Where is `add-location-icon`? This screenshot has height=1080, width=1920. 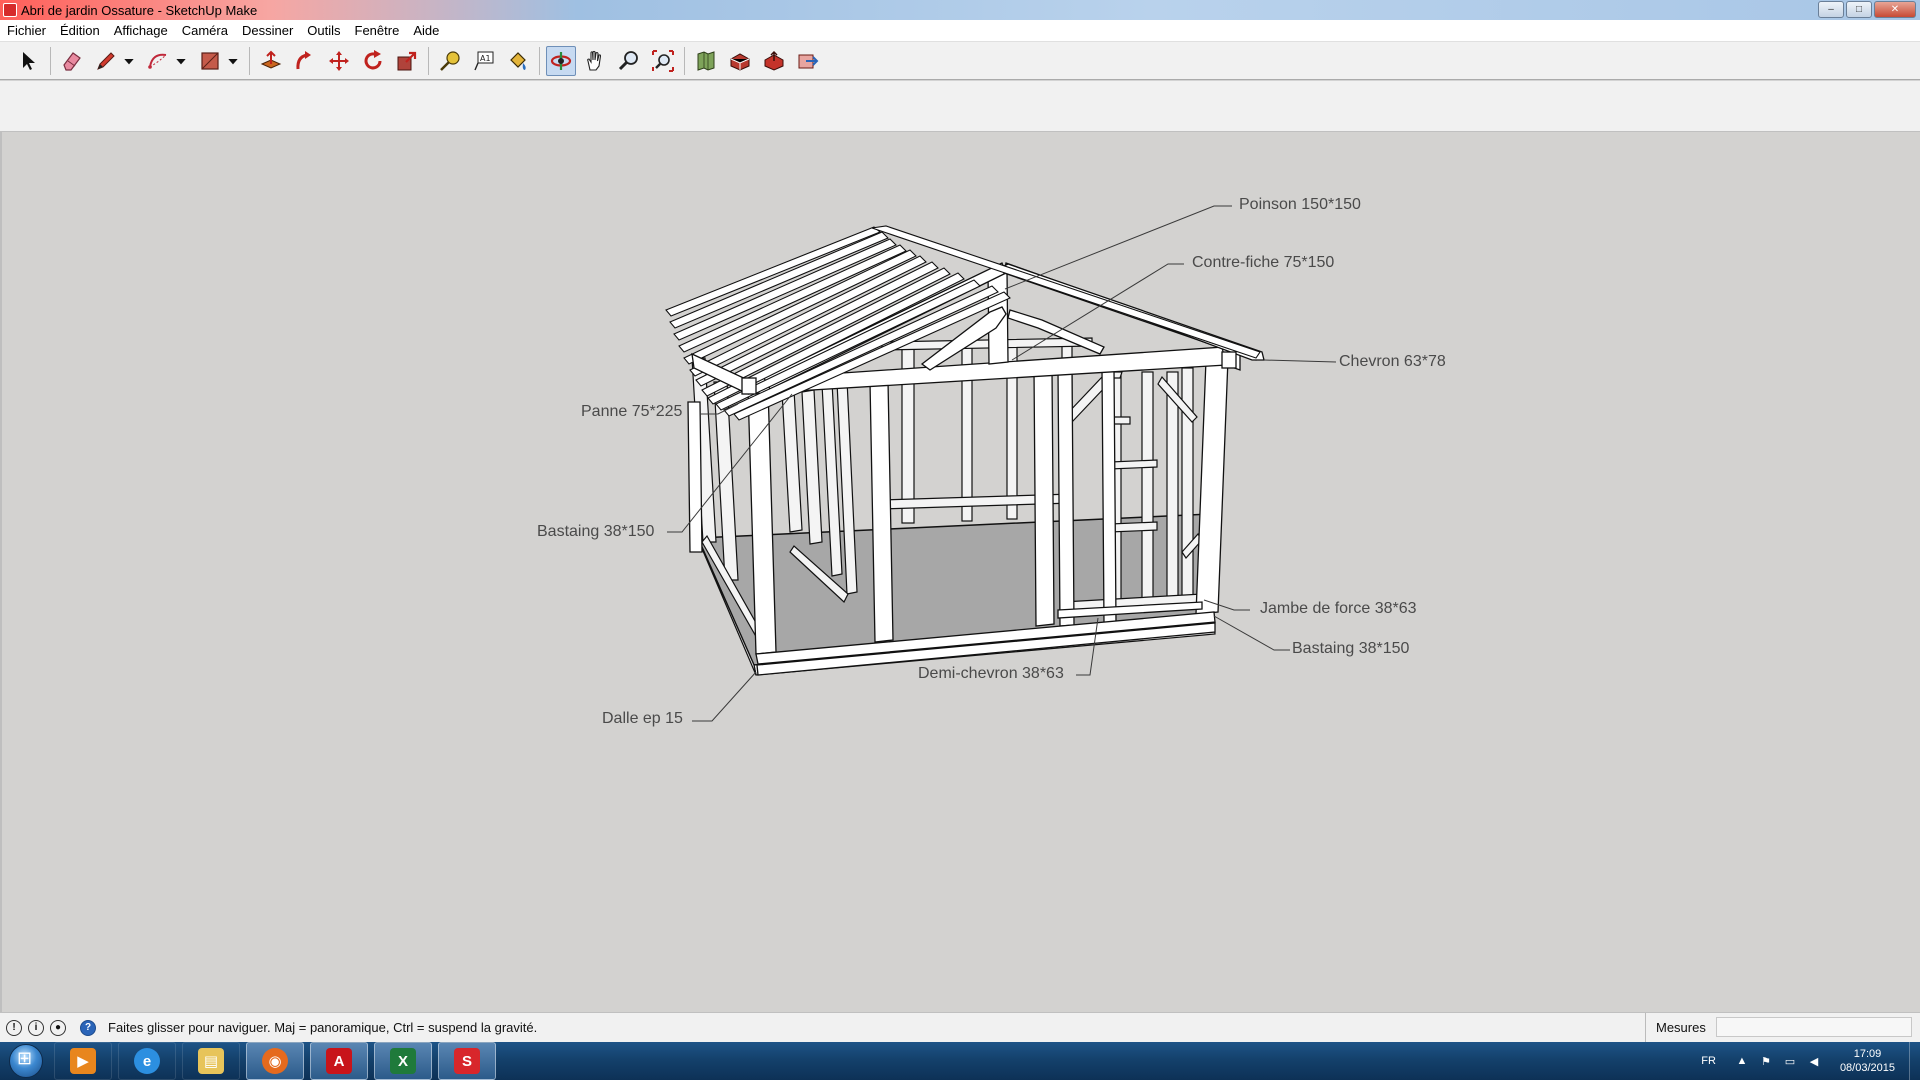
add-location-icon is located at coordinates (706, 60).